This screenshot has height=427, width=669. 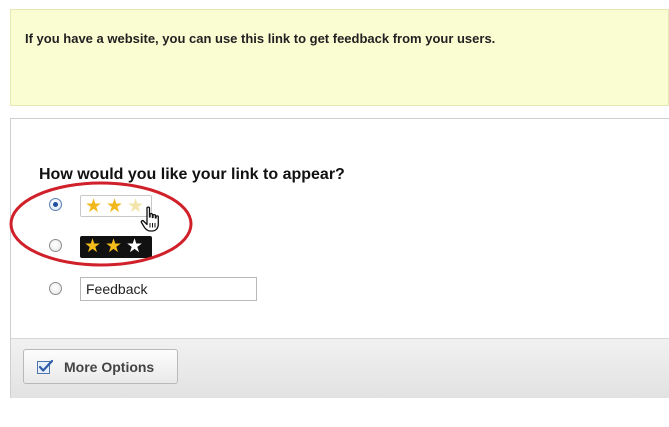 What do you see at coordinates (192, 174) in the screenshot?
I see `appearance-question: How would you like your link to appear?` at bounding box center [192, 174].